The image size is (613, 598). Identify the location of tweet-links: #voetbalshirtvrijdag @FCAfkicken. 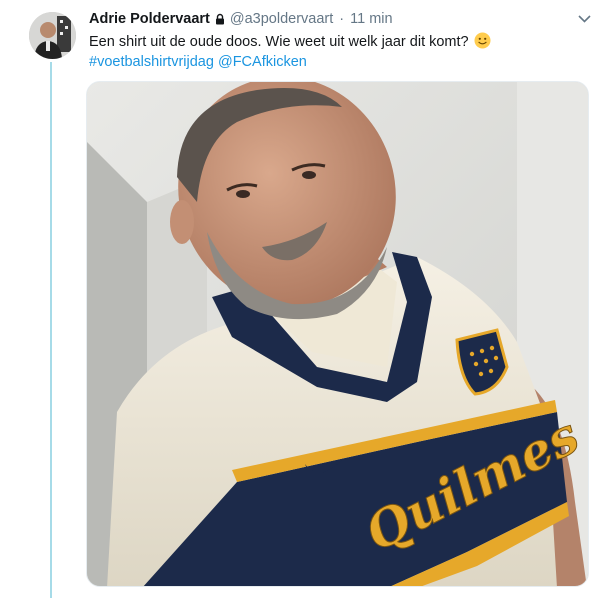
(198, 62).